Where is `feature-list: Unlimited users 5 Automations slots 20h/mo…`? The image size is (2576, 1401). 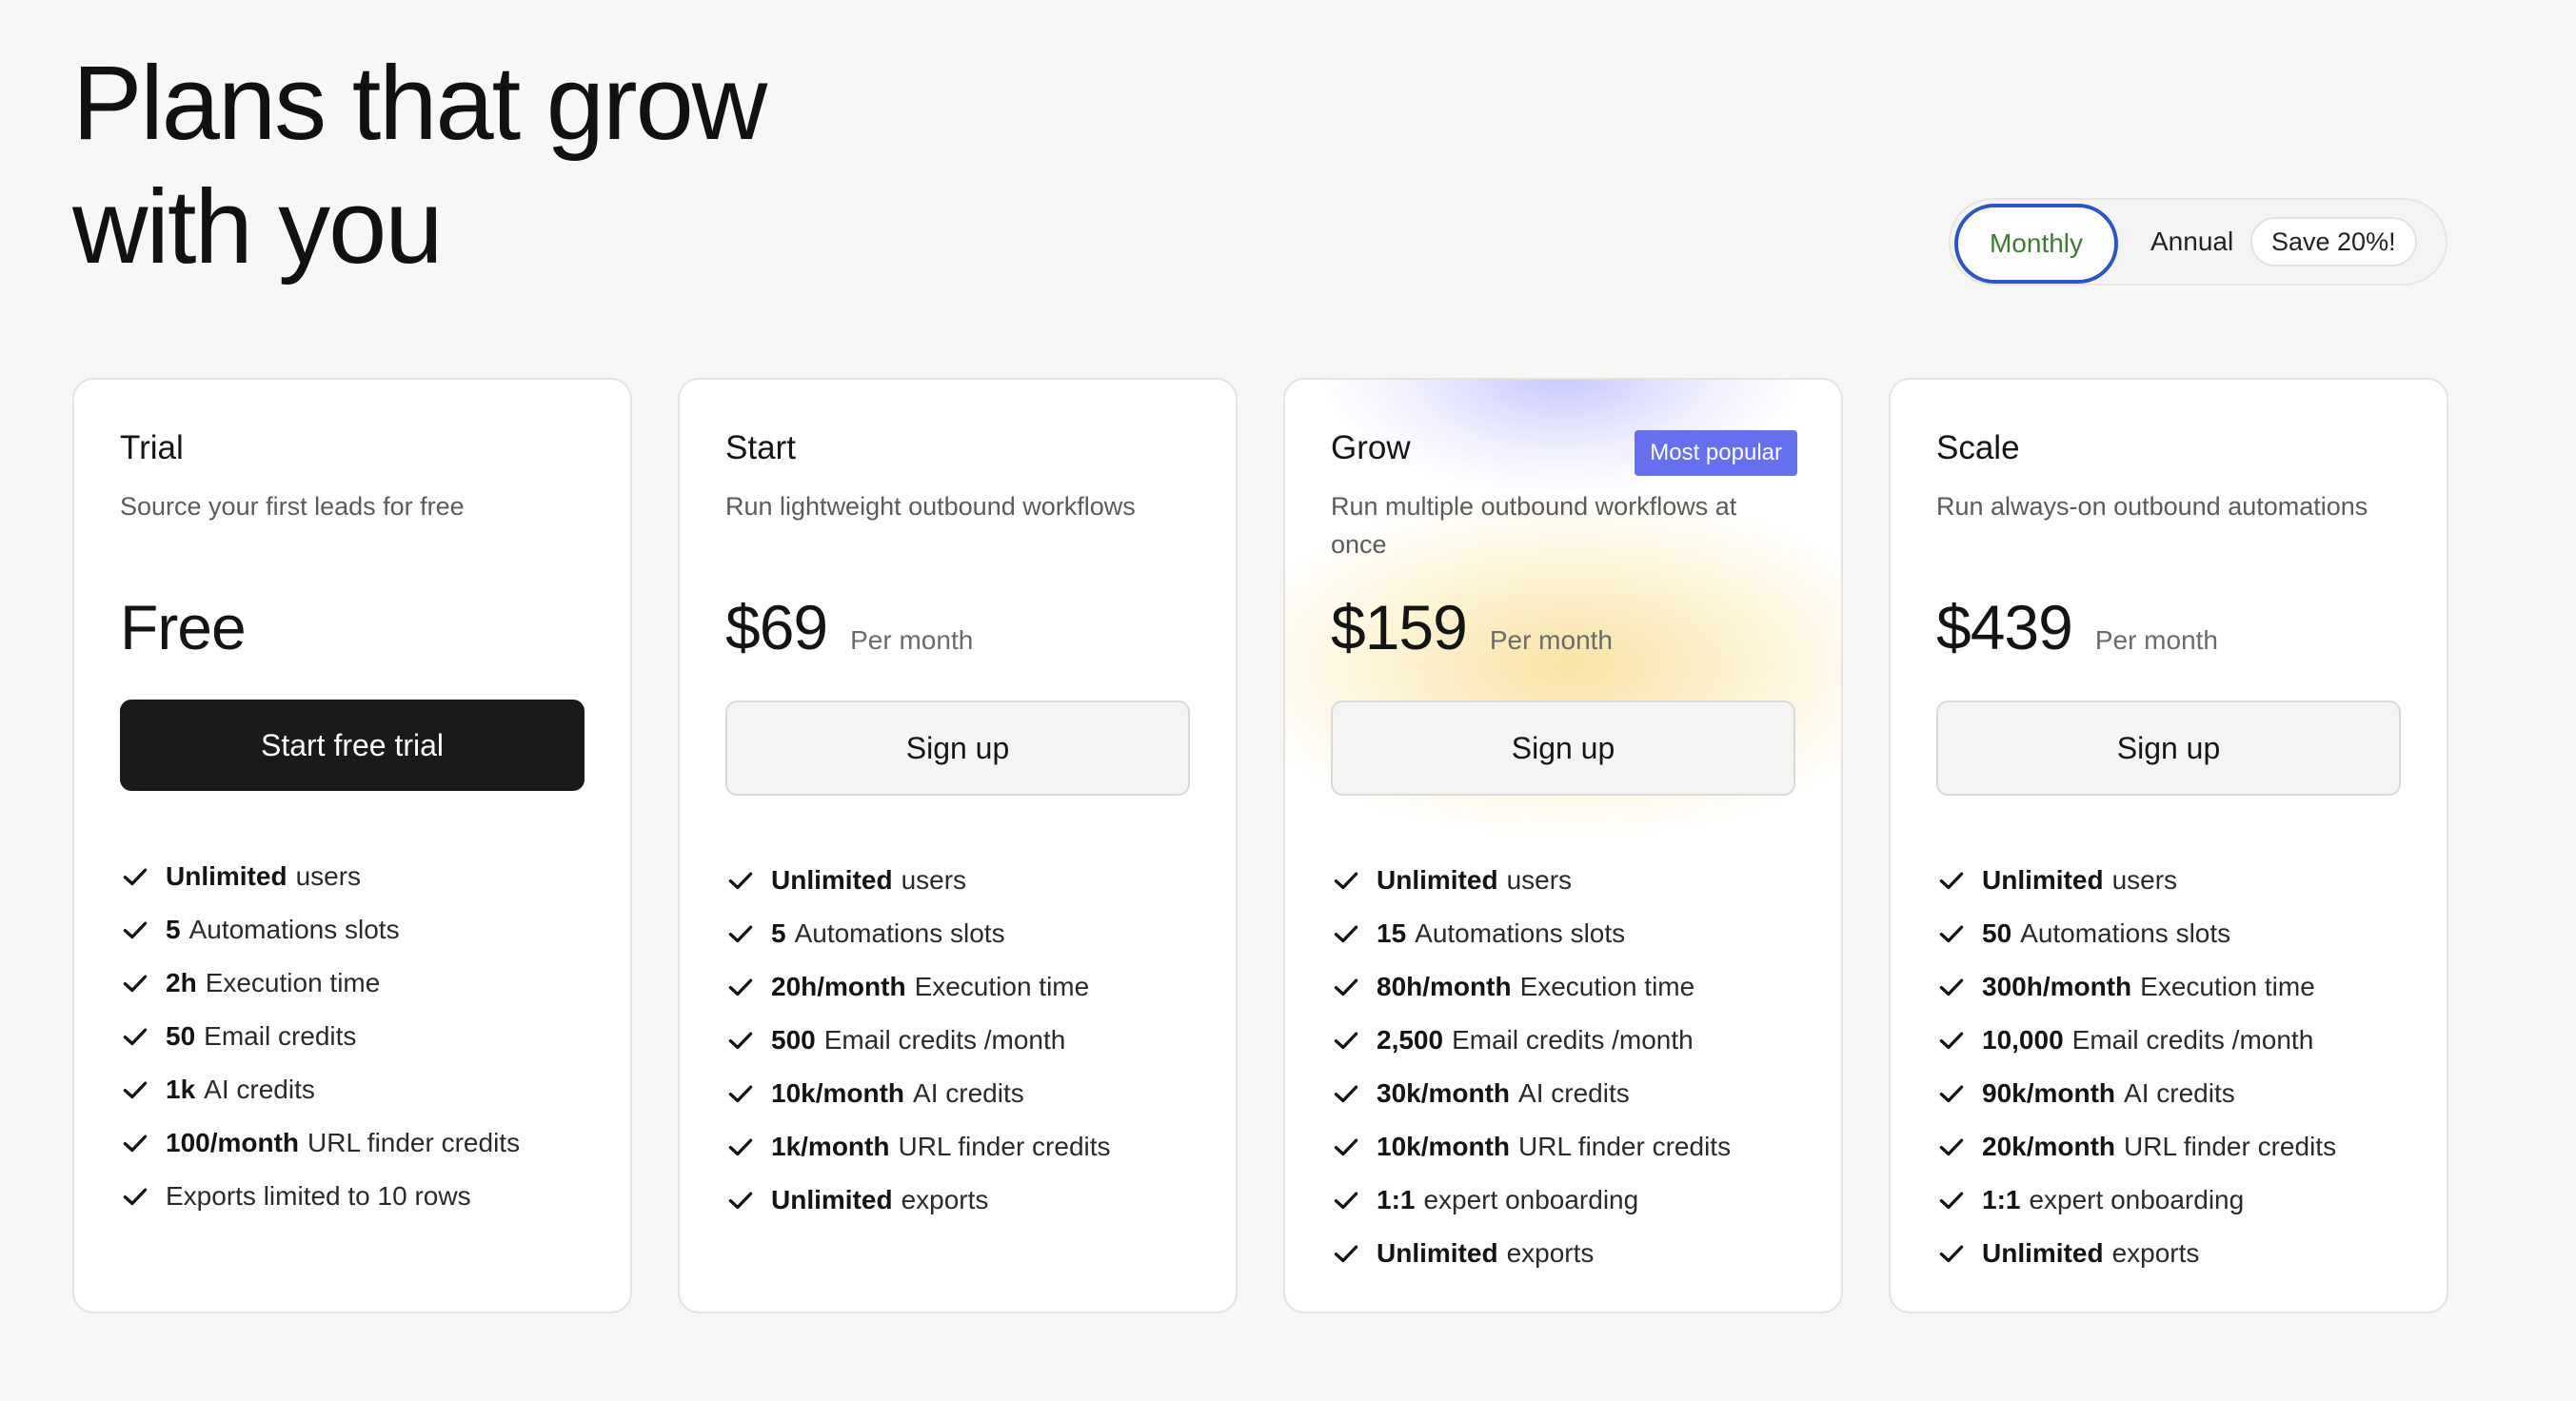 feature-list: Unlimited users 5 Automations slots 20h/mo… is located at coordinates (918, 1040).